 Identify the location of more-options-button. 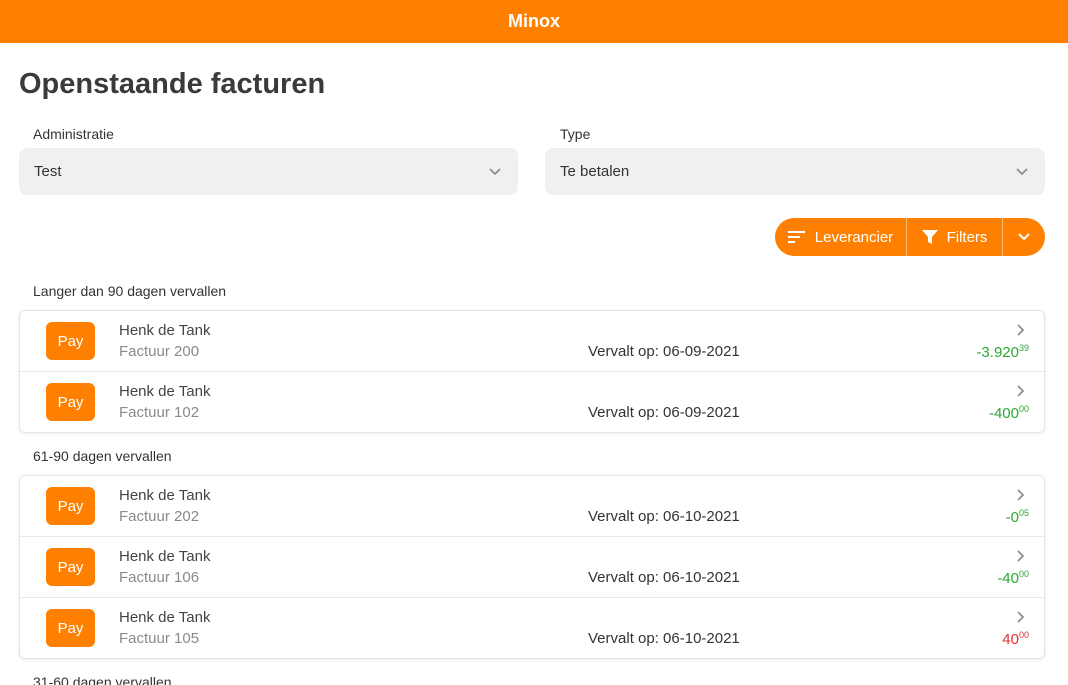
(1024, 237).